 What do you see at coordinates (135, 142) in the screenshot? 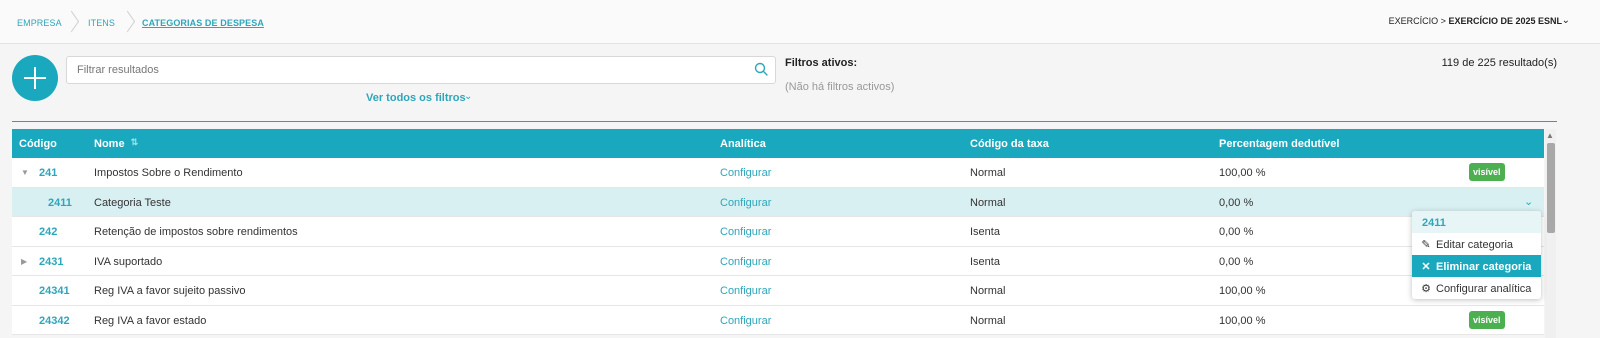
I see `sort-icon: ⇅` at bounding box center [135, 142].